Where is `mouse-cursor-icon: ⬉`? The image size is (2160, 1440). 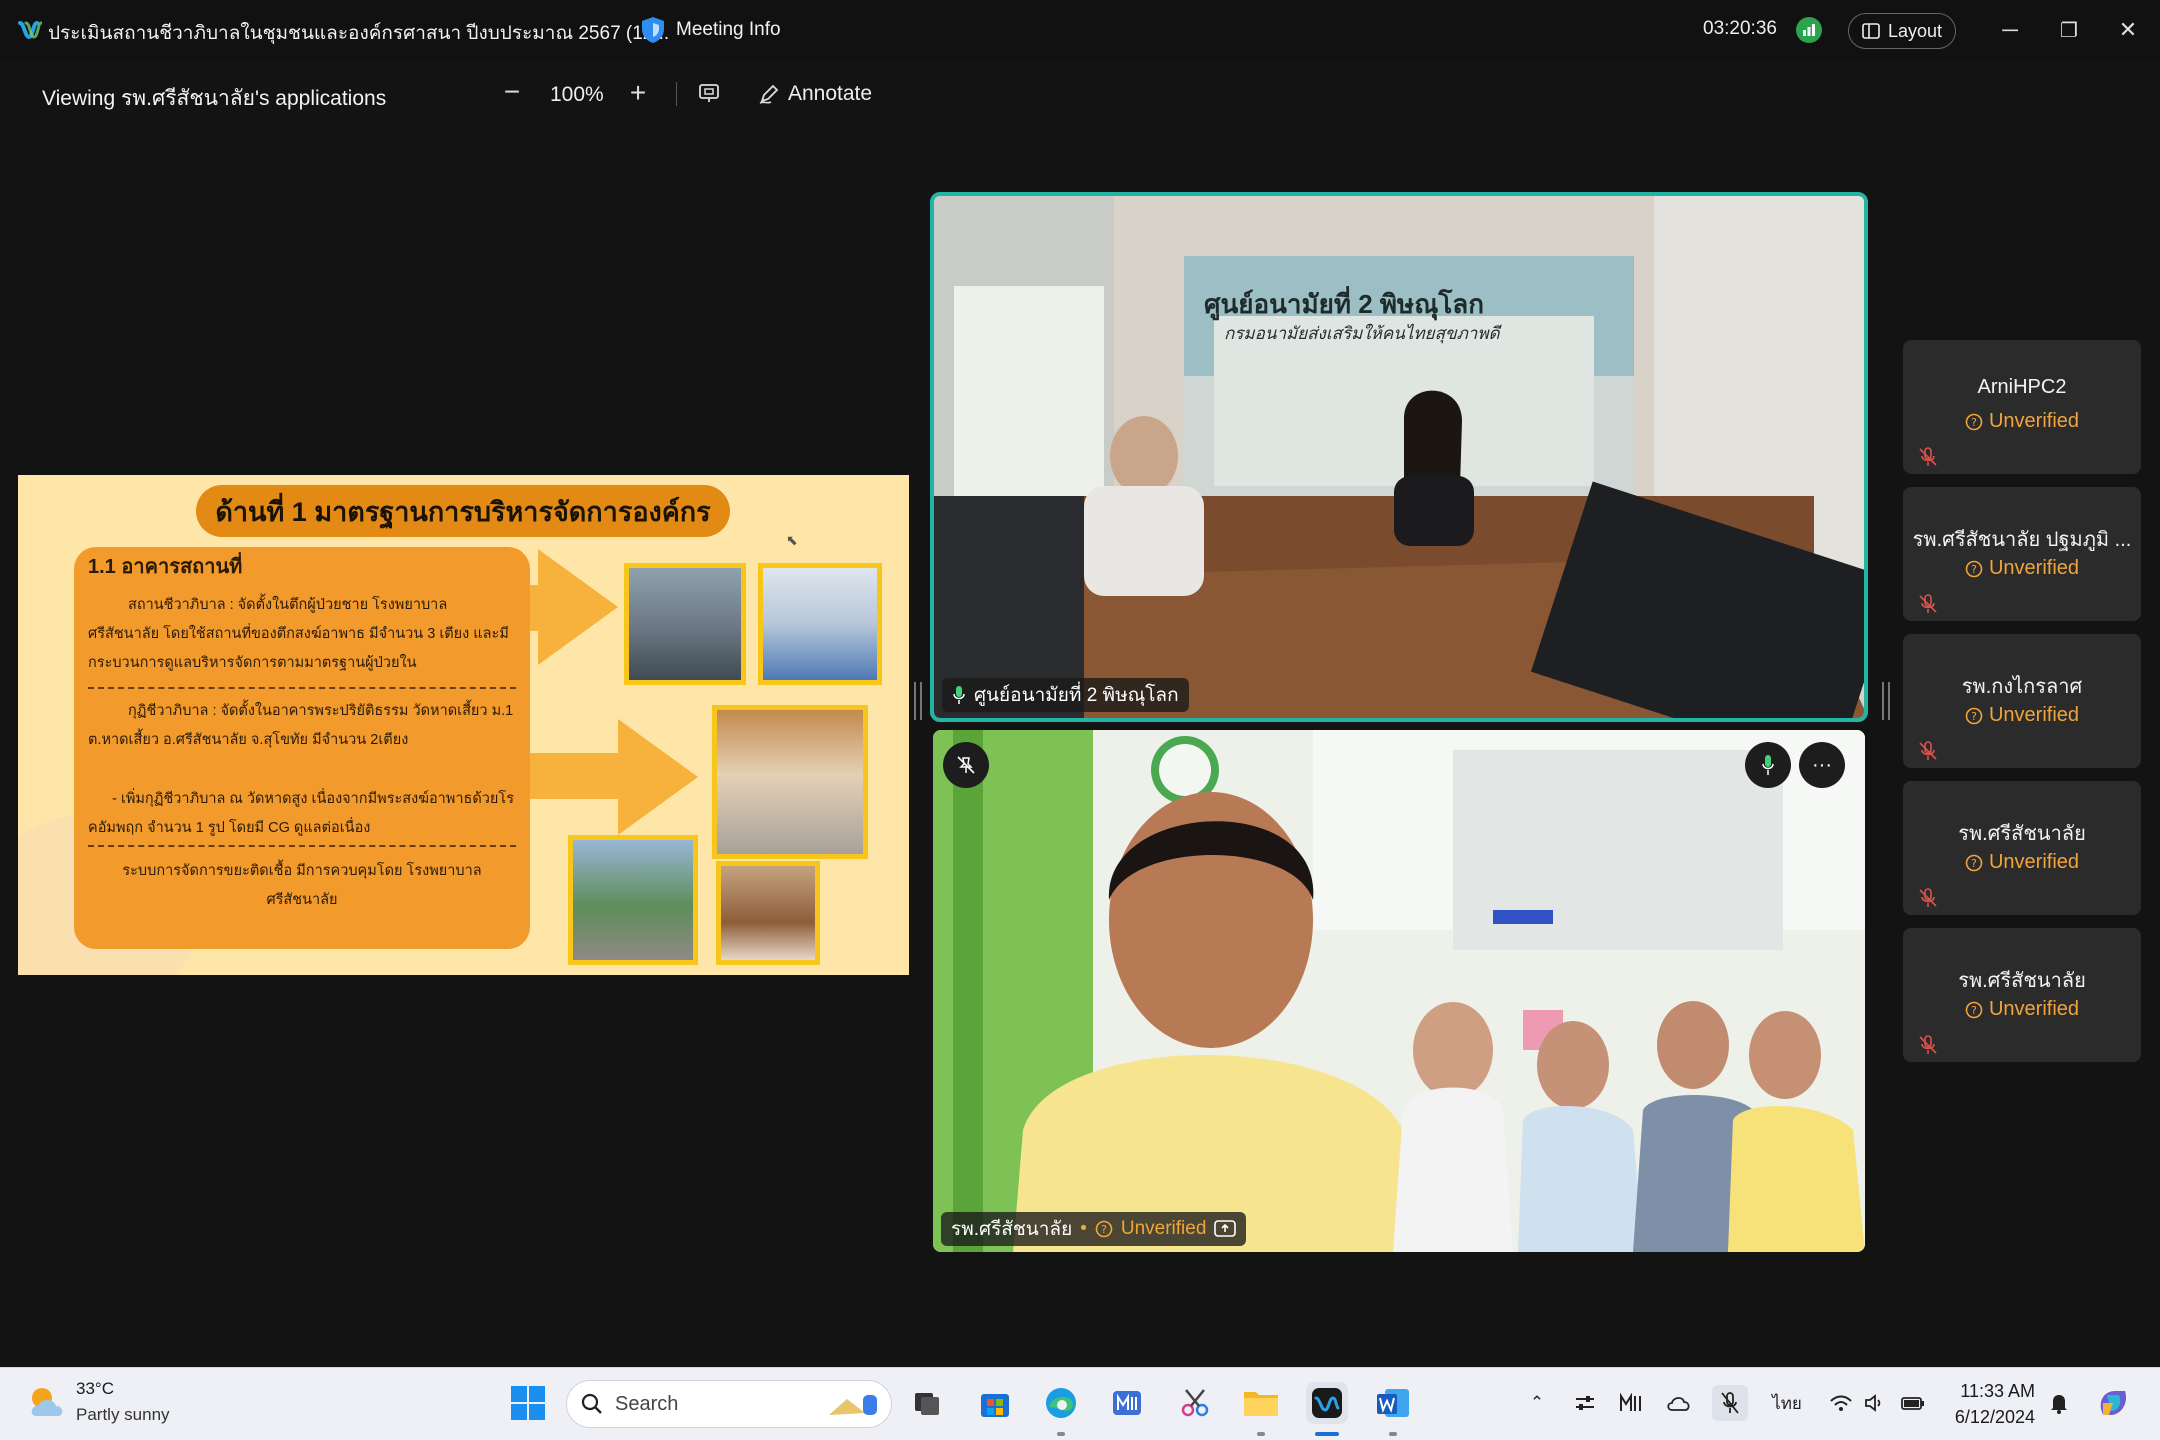
mouse-cursor-icon: ⬉ is located at coordinates (792, 540).